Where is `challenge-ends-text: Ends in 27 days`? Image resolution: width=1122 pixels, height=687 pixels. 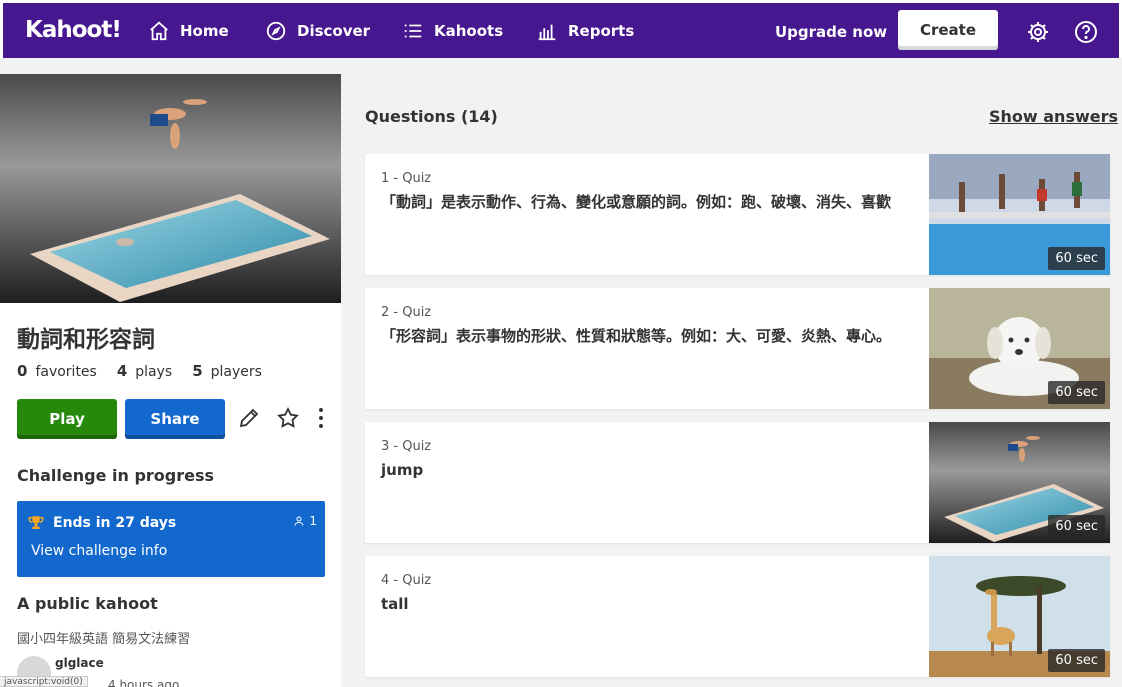
challenge-ends-text: Ends in 27 days is located at coordinates (115, 523).